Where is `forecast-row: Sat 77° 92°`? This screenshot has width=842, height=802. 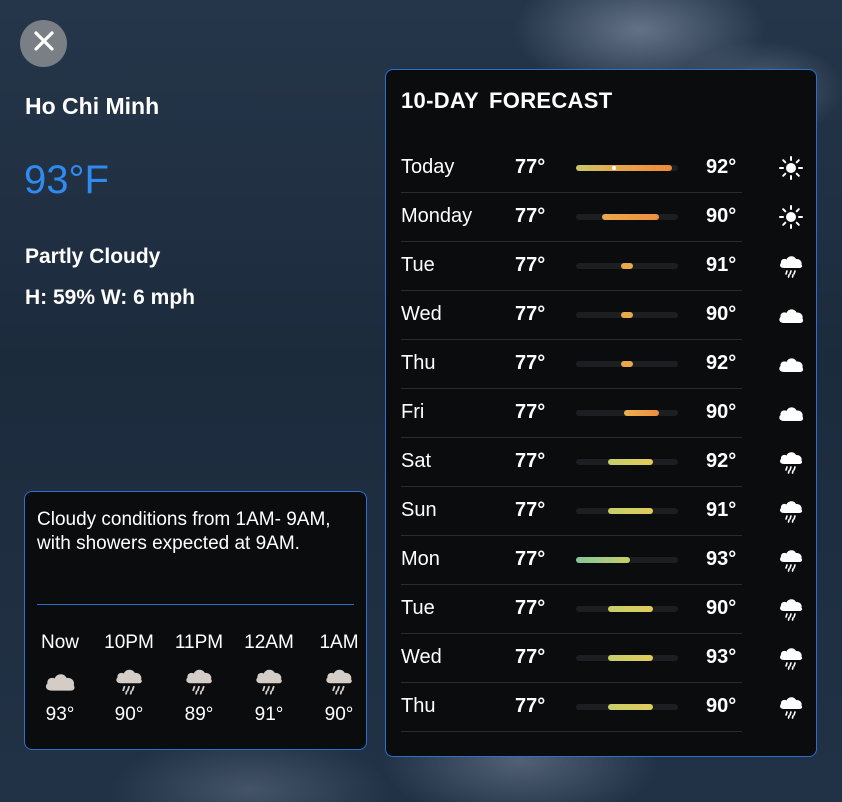
forecast-row: Sat 77° 92° is located at coordinates (602, 462).